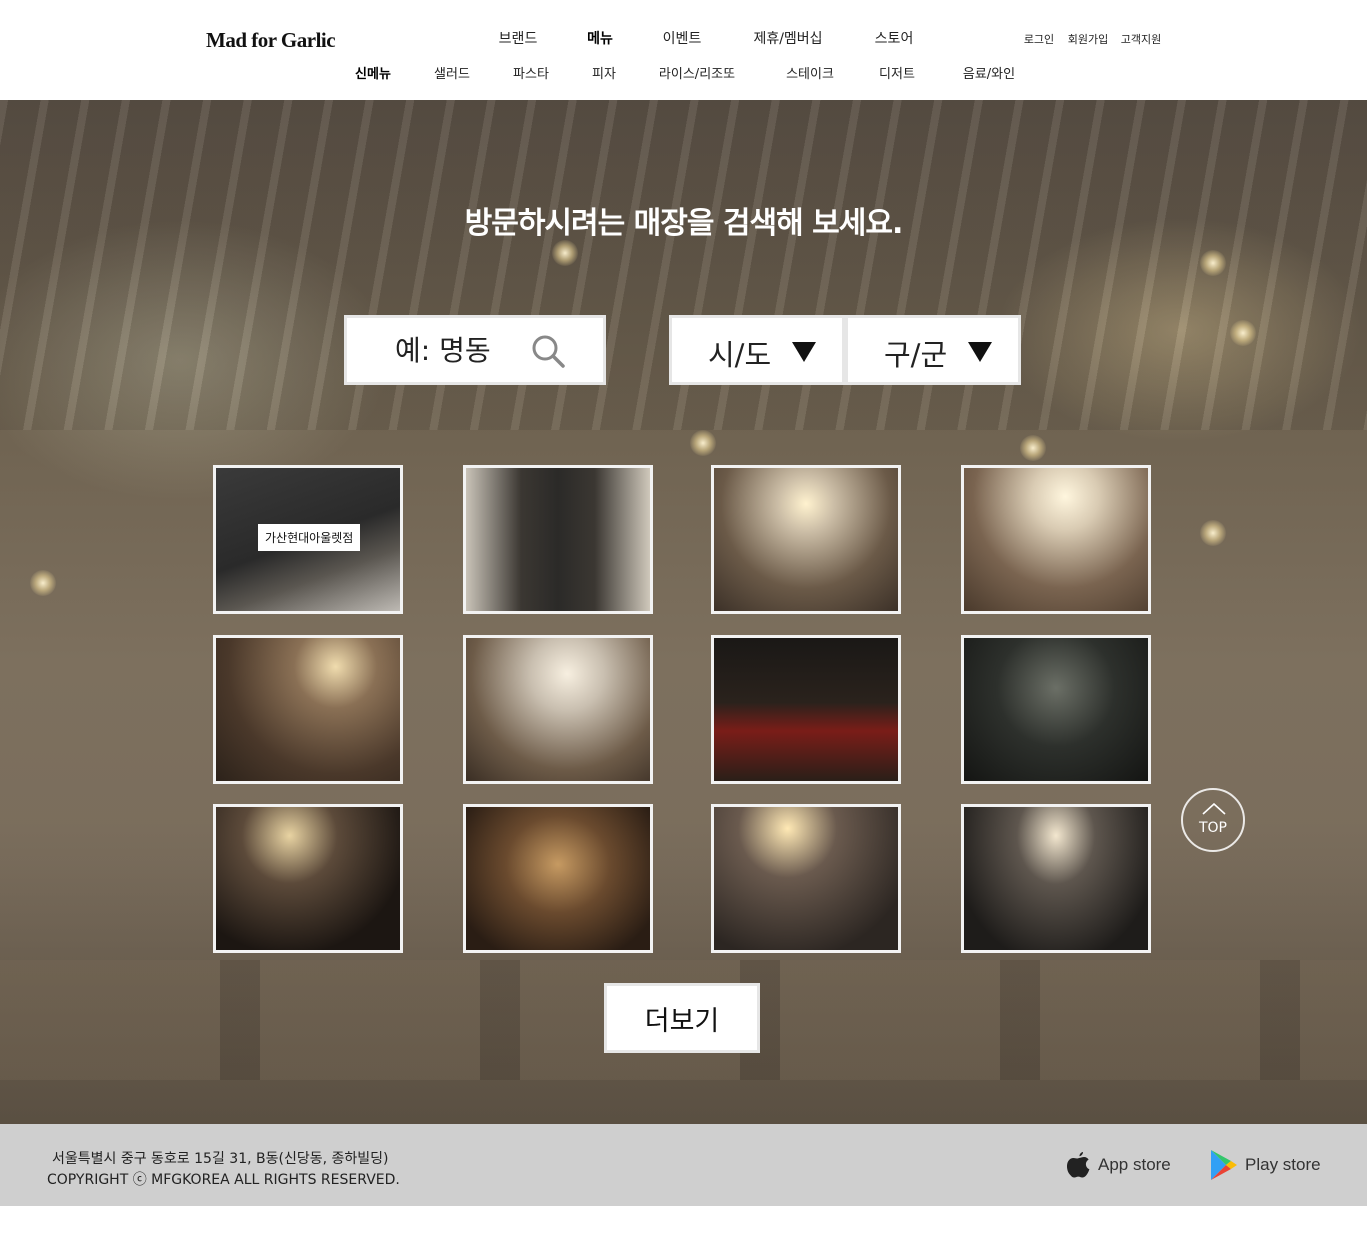 The image size is (1367, 1240). Describe the element at coordinates (373, 72) in the screenshot. I see `sub-nav-new-menu: 신메뉴` at that location.